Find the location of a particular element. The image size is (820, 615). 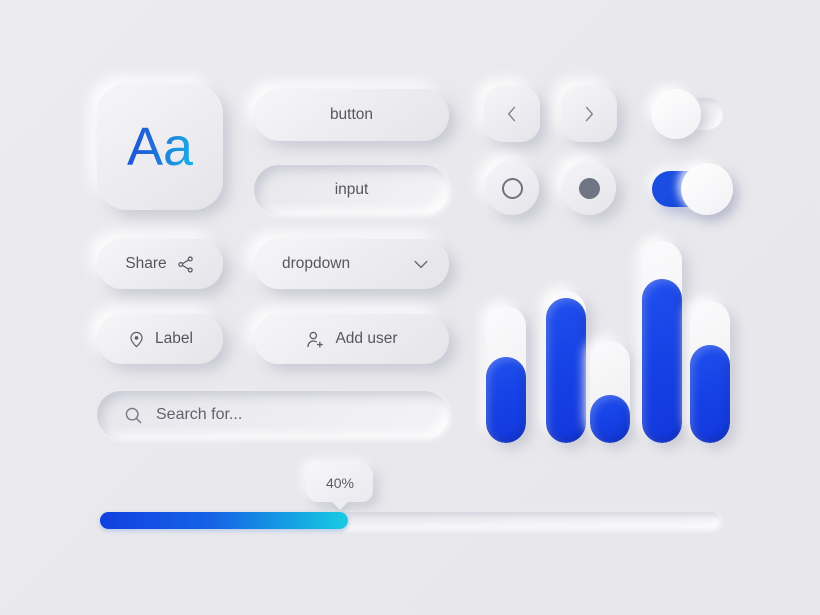

radio-button-checked is located at coordinates (589, 188).